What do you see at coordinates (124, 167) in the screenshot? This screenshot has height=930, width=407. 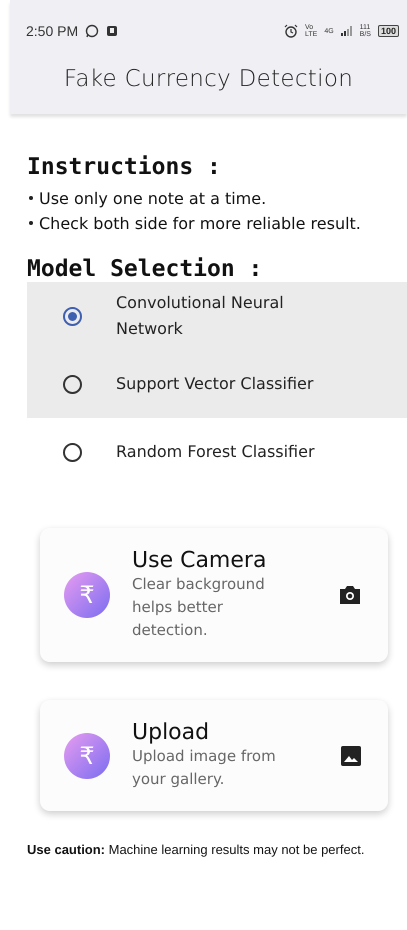 I see `section-heading: Instructions :` at bounding box center [124, 167].